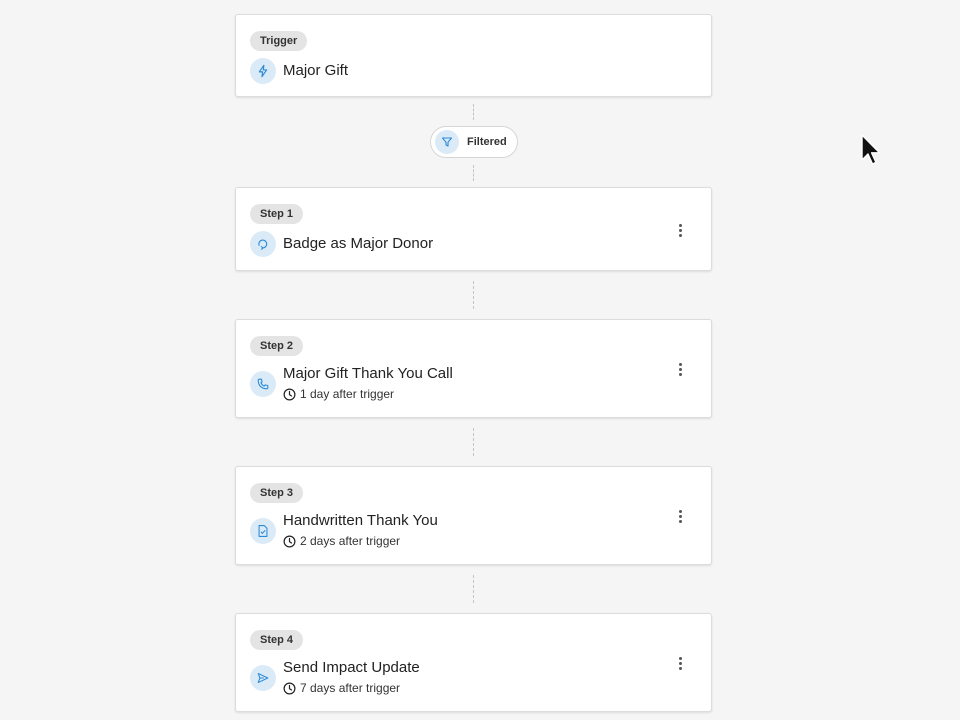  I want to click on step-title: Major Gift Thank You Call, so click(368, 373).